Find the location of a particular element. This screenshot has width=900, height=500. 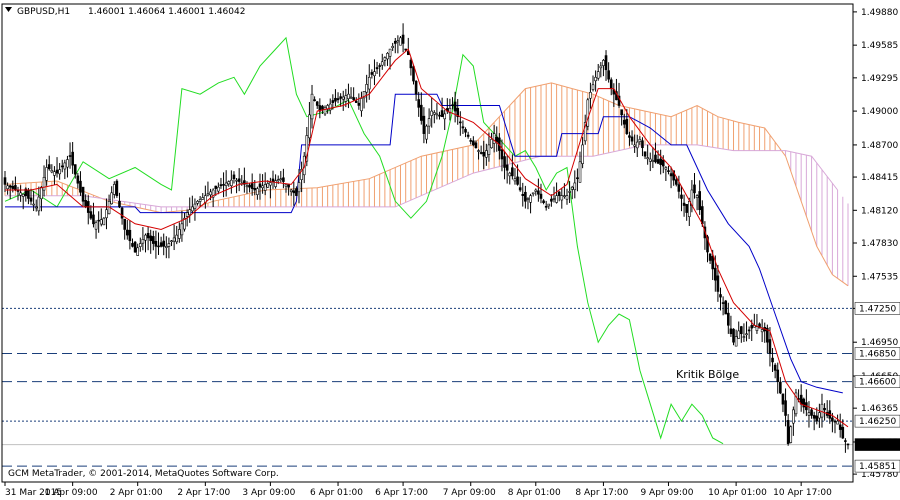

quote-values: 1.46001 1.46064 1.46001 1.46042 is located at coordinates (166, 12).